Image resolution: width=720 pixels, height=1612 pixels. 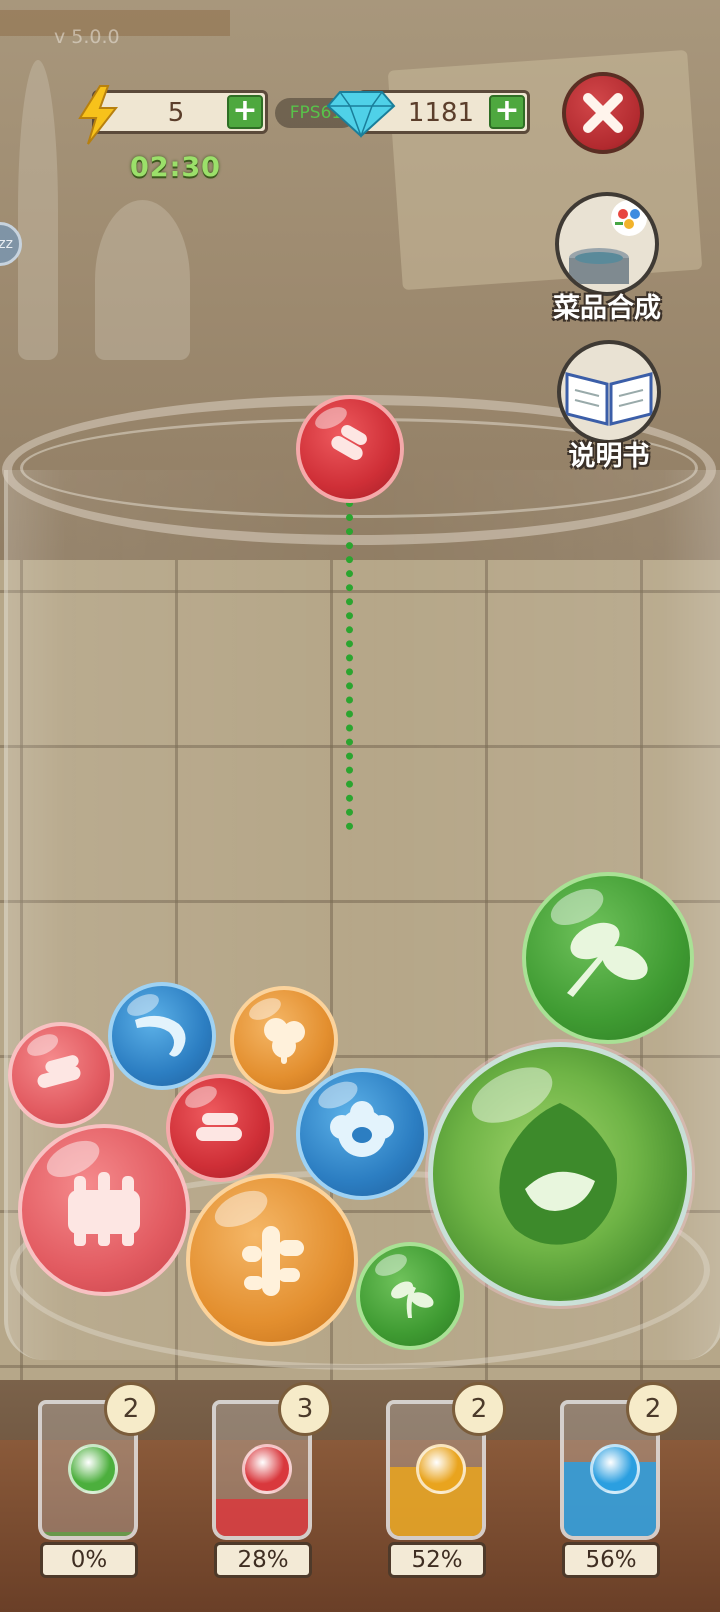 What do you see at coordinates (362, 1129) in the screenshot?
I see `scallop-icon` at bounding box center [362, 1129].